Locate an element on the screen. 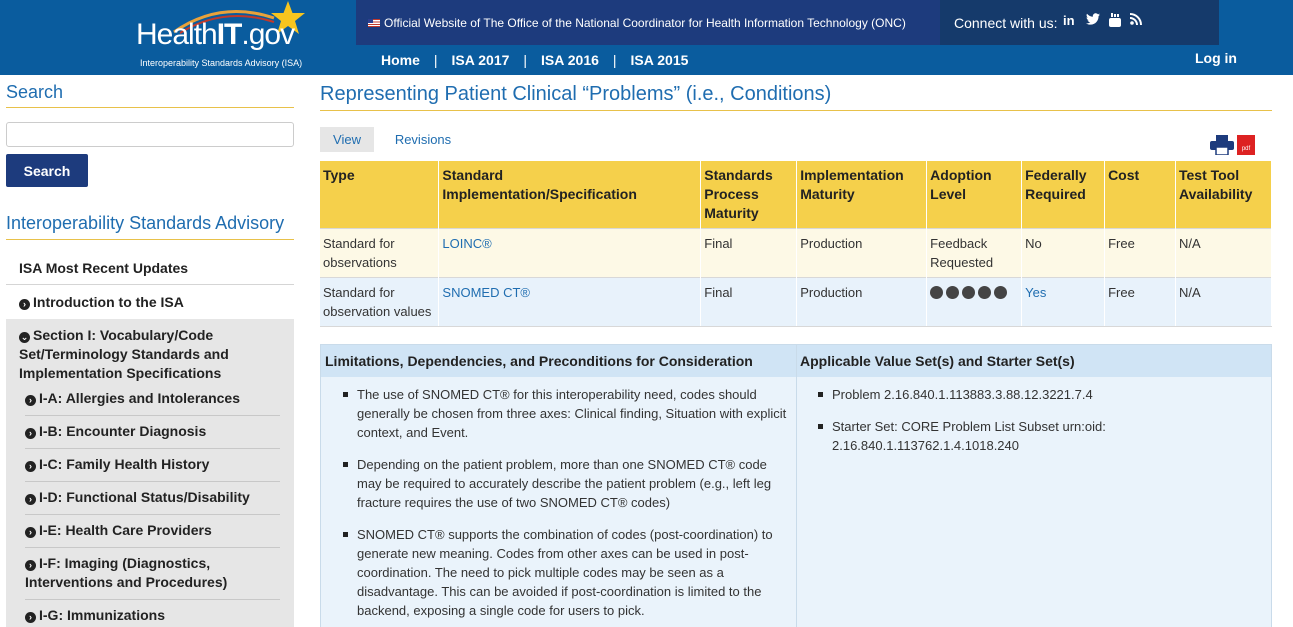  twitter-icon is located at coordinates (1093, 20).